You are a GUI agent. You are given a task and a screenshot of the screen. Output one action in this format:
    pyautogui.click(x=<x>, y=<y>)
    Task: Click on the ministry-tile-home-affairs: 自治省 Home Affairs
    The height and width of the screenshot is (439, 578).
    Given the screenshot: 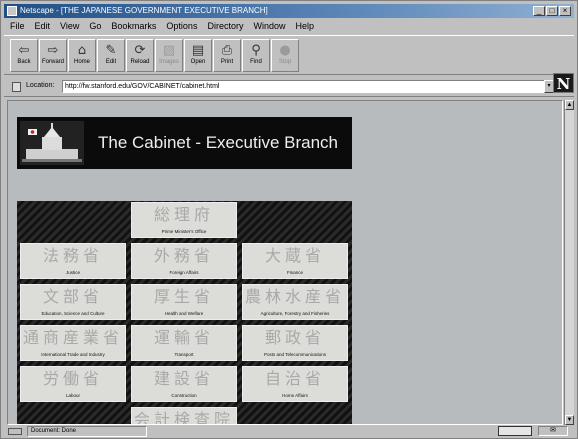 What is the action you would take?
    pyautogui.click(x=295, y=384)
    